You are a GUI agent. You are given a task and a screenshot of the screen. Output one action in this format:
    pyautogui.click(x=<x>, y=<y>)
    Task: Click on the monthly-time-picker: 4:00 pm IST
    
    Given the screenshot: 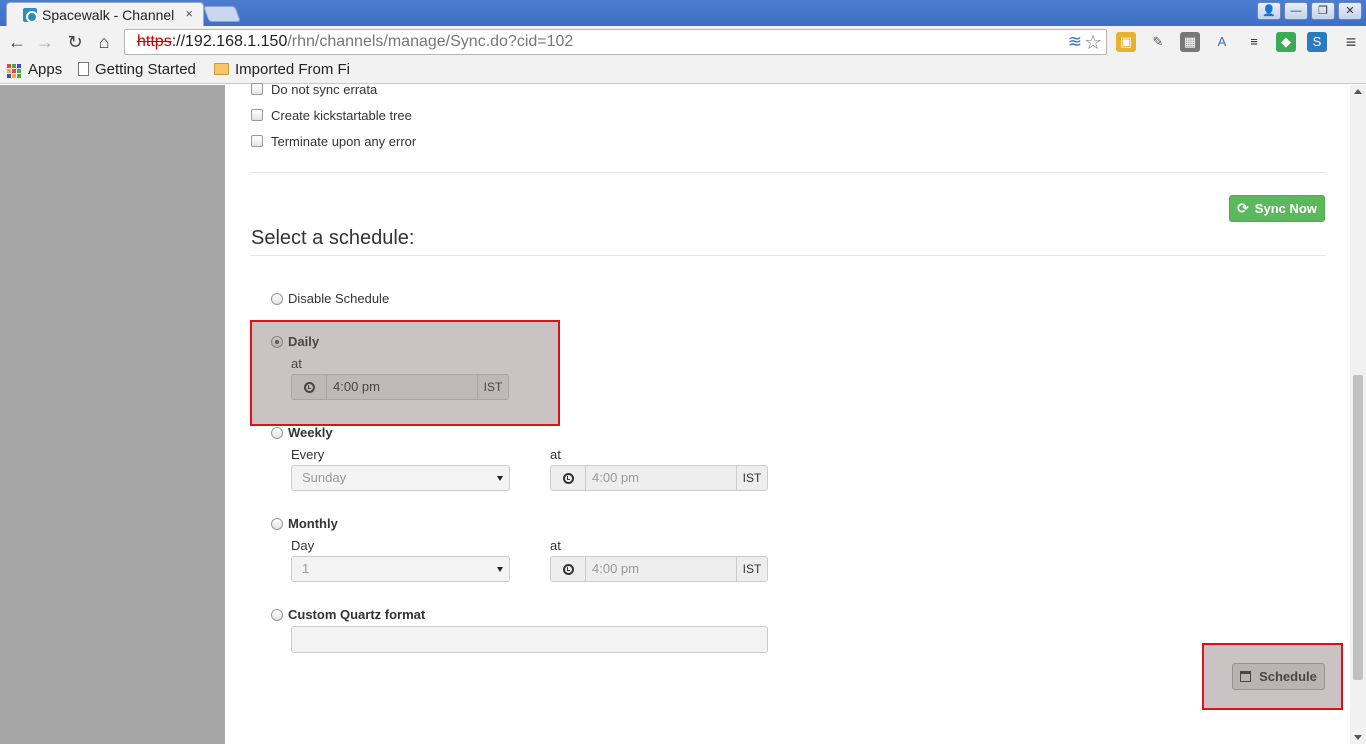 What is the action you would take?
    pyautogui.click(x=659, y=569)
    